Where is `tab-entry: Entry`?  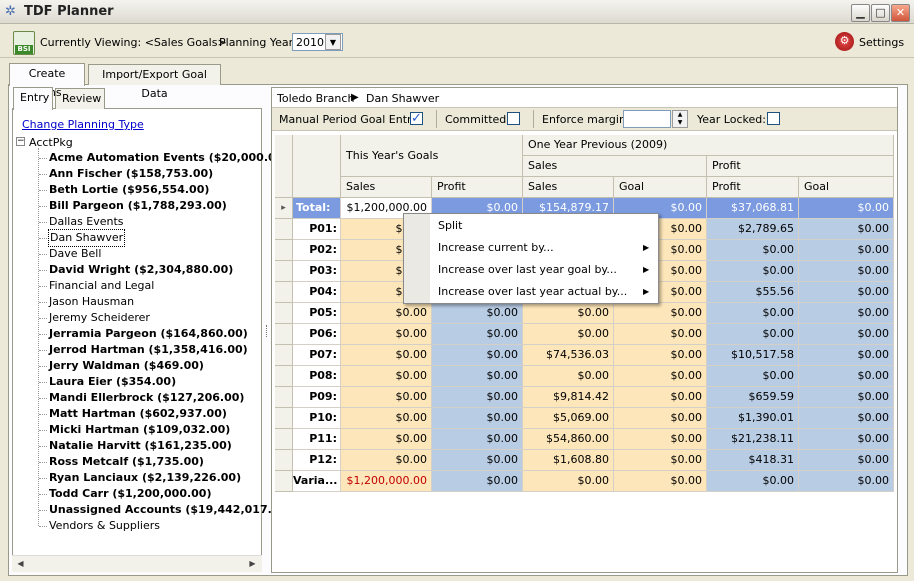 tab-entry: Entry is located at coordinates (33, 98).